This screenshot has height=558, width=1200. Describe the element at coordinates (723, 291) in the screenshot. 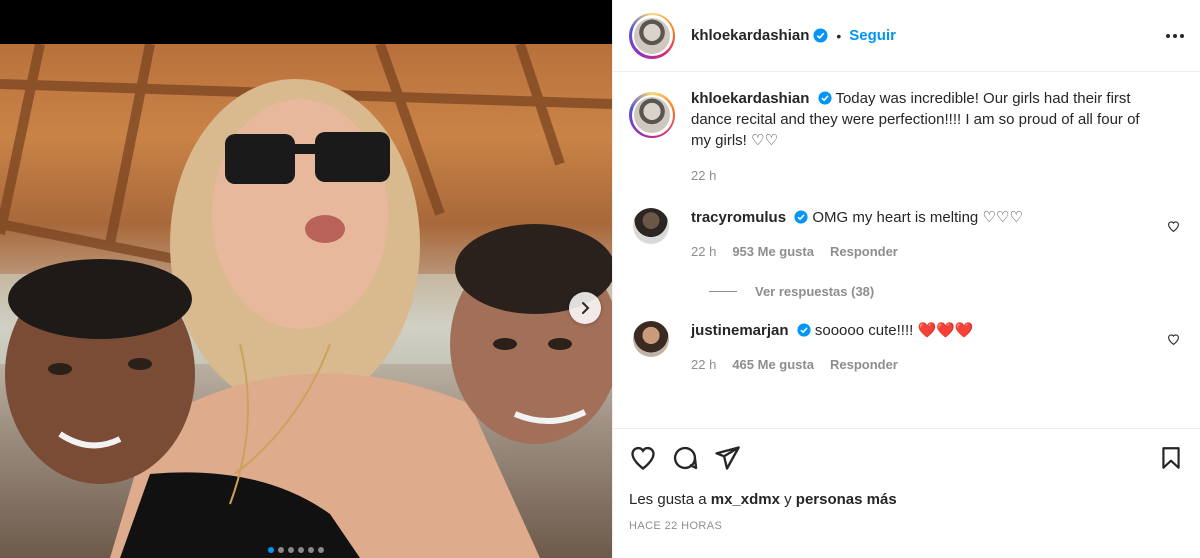

I see `divider` at that location.